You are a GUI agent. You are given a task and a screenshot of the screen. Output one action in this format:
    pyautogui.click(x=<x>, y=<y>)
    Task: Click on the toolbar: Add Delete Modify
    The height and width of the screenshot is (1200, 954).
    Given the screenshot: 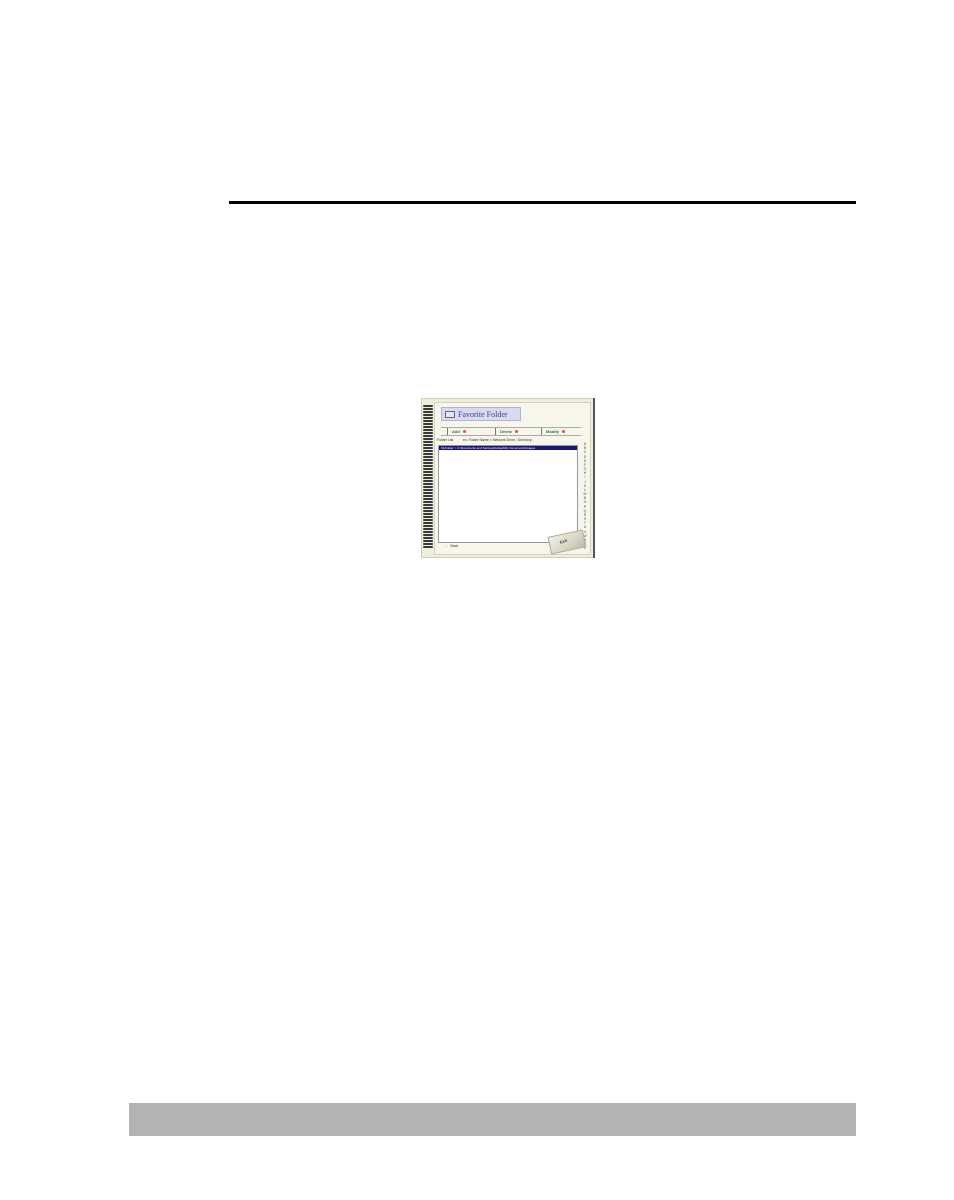 What is the action you would take?
    pyautogui.click(x=511, y=431)
    